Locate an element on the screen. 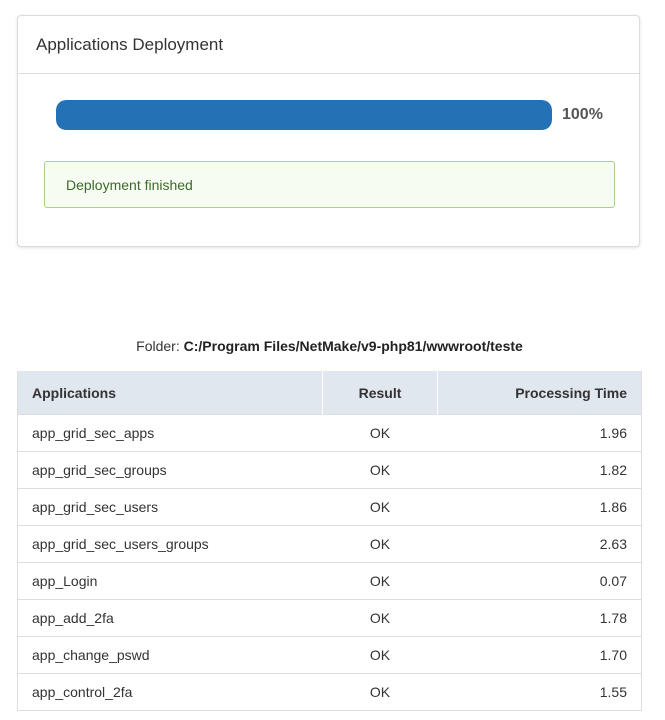 The image size is (665, 720). table-row: app_grid_sec_users OK 1.86 is located at coordinates (329, 507).